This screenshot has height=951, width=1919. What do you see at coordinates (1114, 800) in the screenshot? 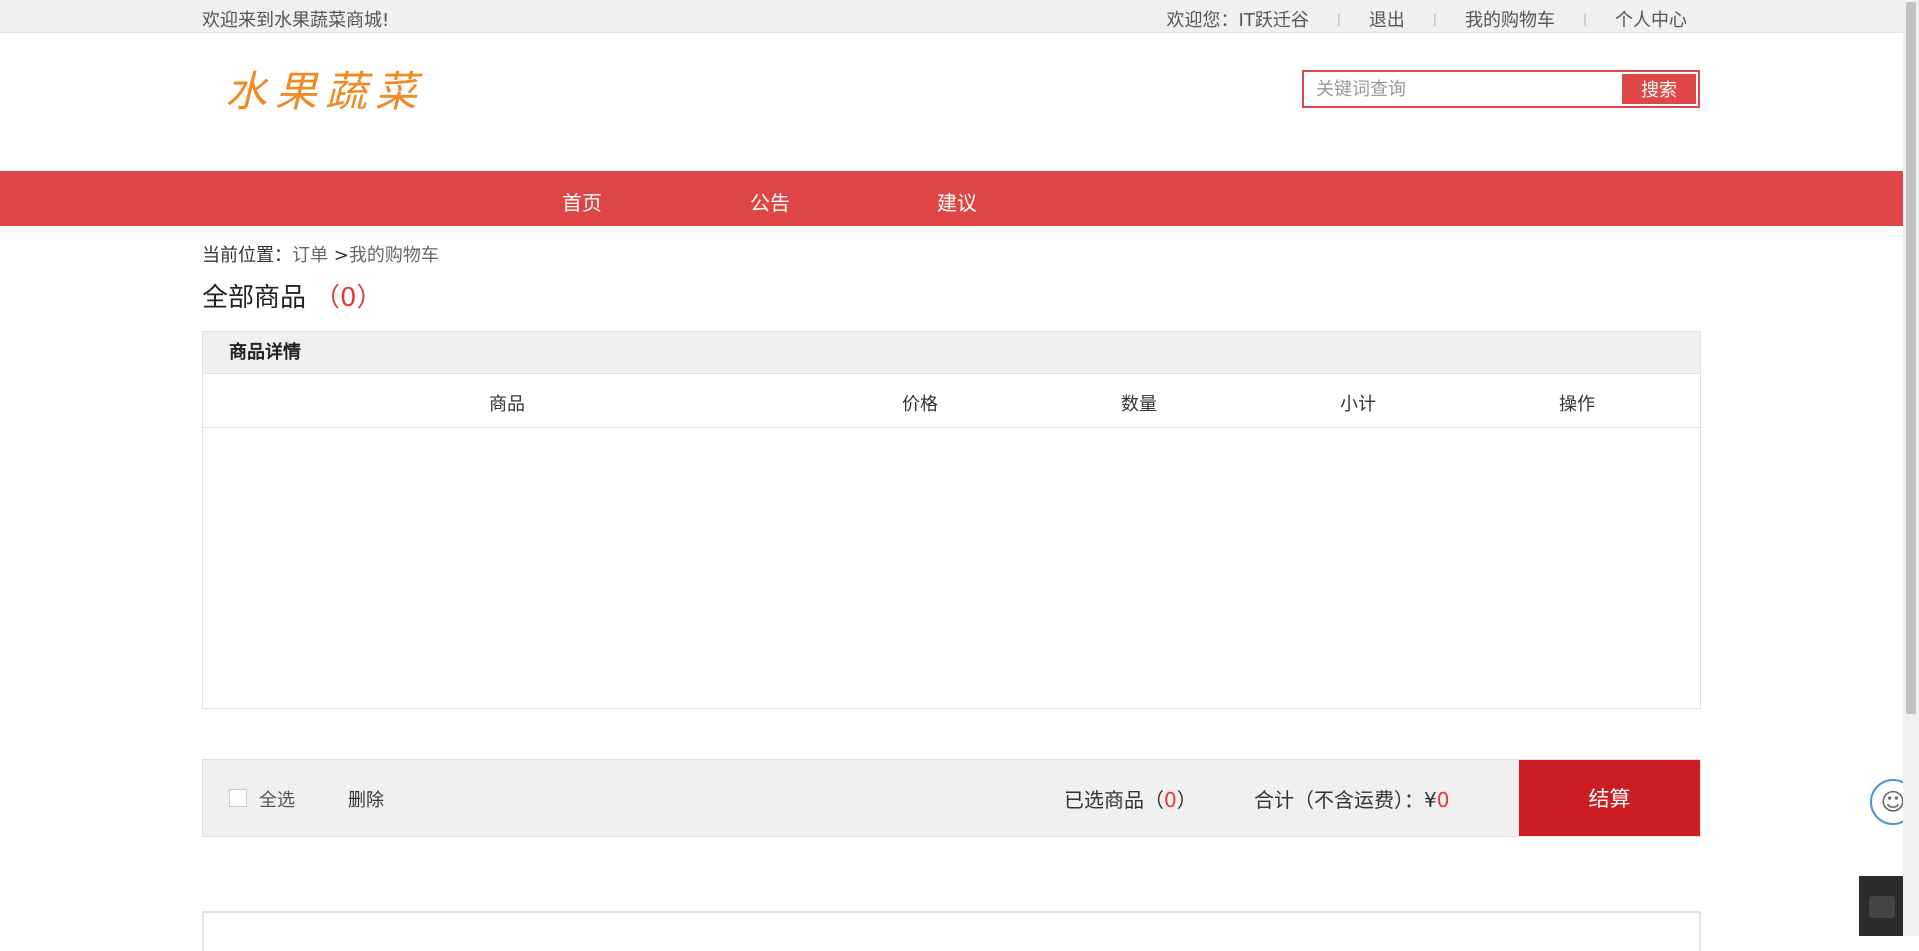
I see `selected-label: 已选商品（` at bounding box center [1114, 800].